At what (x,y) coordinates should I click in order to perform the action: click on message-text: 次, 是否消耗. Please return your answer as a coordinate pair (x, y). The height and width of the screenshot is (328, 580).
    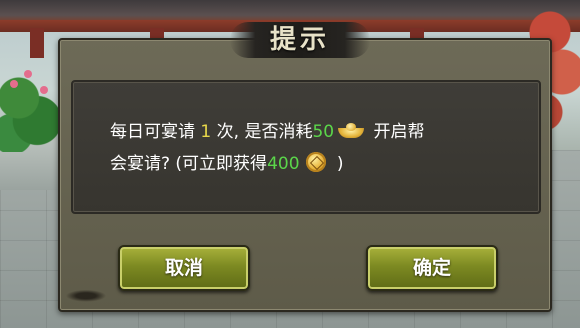
    Looking at the image, I should click on (262, 132).